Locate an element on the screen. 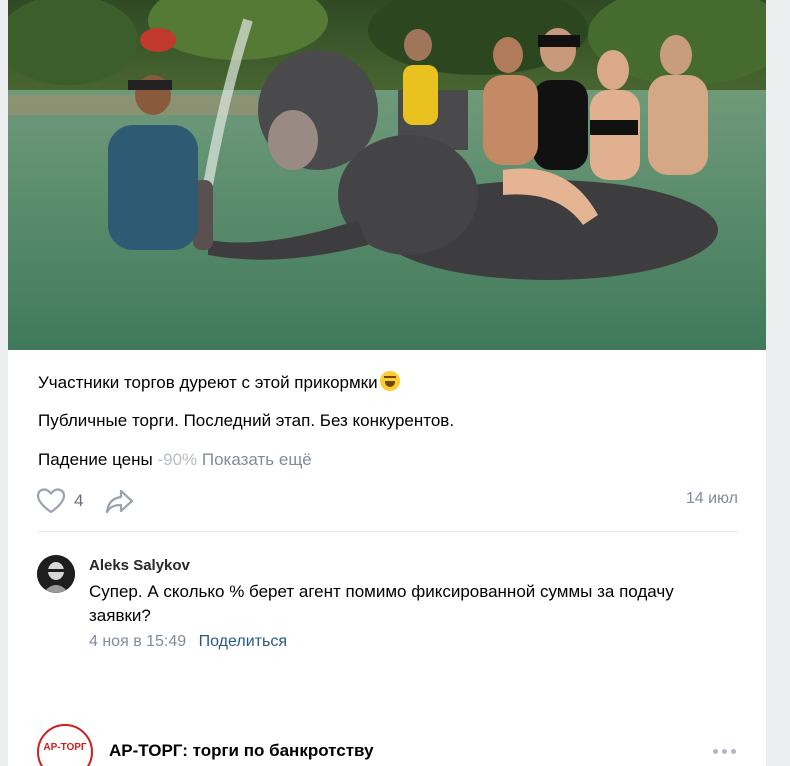 The height and width of the screenshot is (766, 790). comment-author: Aleks Salykov is located at coordinates (139, 565).